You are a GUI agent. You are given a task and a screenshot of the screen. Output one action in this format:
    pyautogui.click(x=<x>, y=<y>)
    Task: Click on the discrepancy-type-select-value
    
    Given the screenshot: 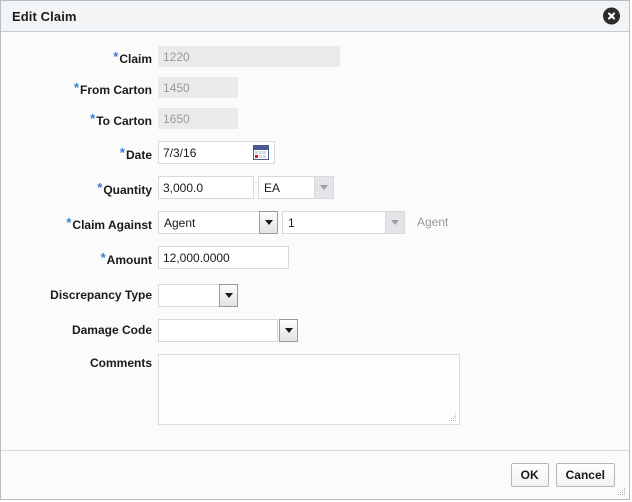 What is the action you would take?
    pyautogui.click(x=189, y=295)
    